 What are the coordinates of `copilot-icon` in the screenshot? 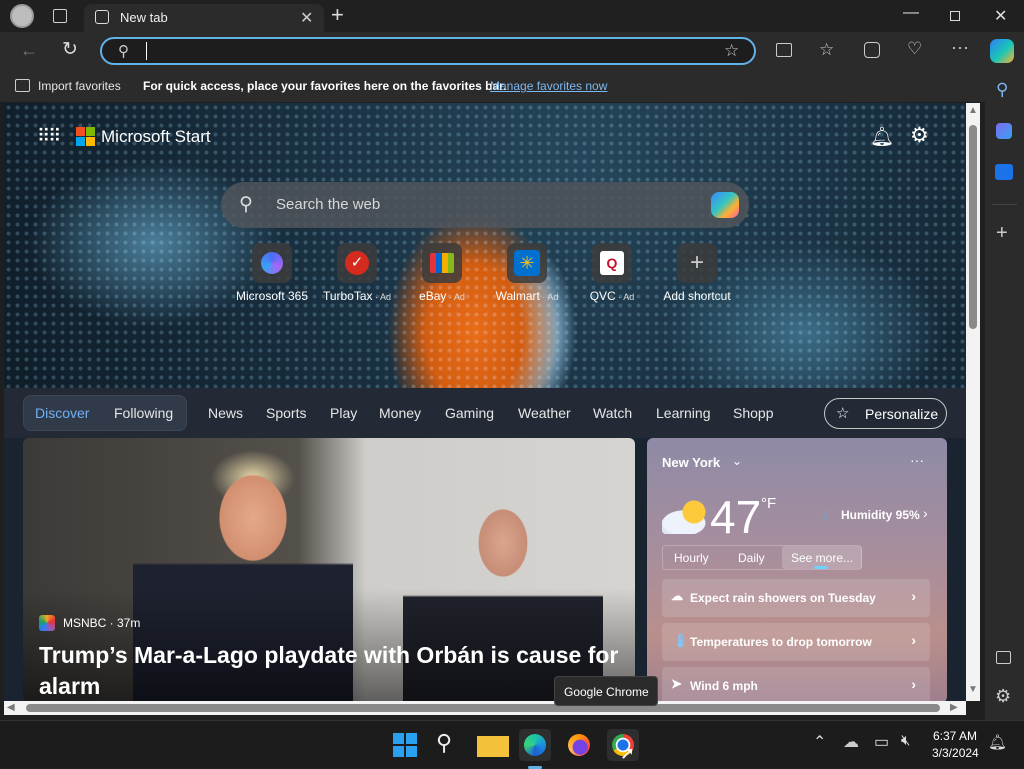 It's located at (1002, 51).